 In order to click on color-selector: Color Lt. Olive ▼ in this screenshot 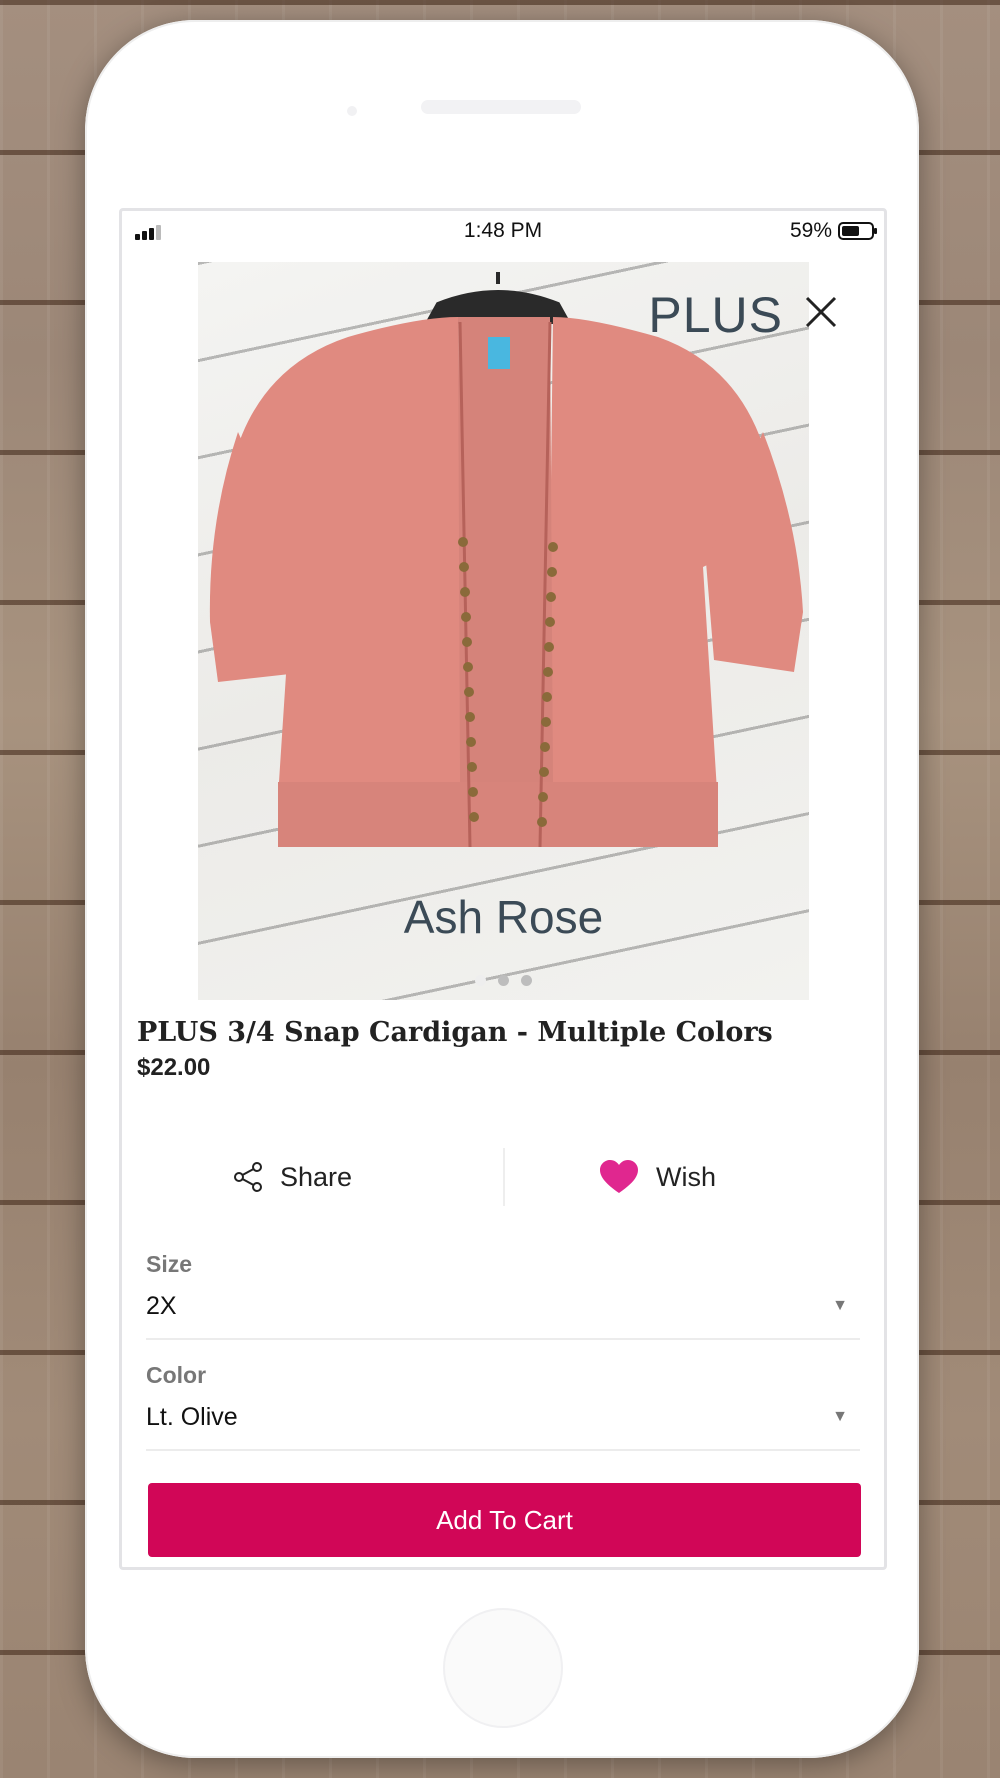, I will do `click(503, 1406)`.